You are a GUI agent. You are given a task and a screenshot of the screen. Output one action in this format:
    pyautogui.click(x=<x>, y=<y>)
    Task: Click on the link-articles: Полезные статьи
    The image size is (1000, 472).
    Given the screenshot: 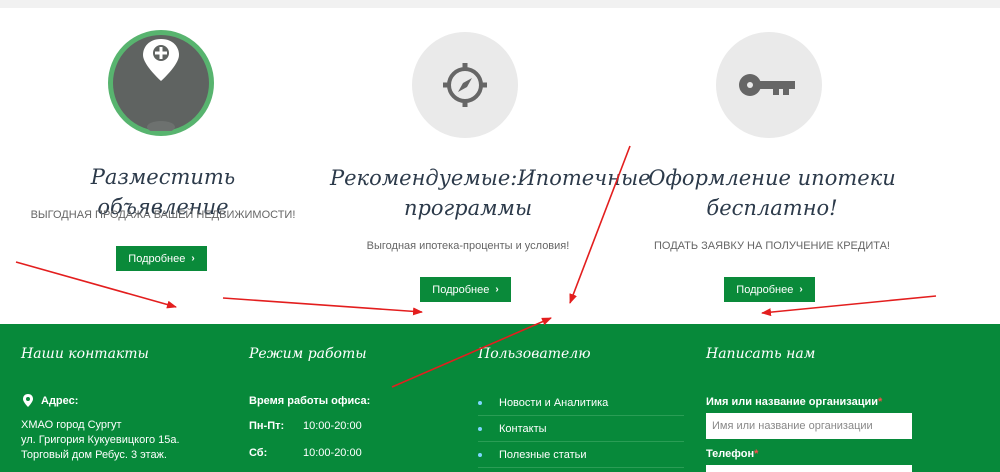 What is the action you would take?
    pyautogui.click(x=581, y=455)
    